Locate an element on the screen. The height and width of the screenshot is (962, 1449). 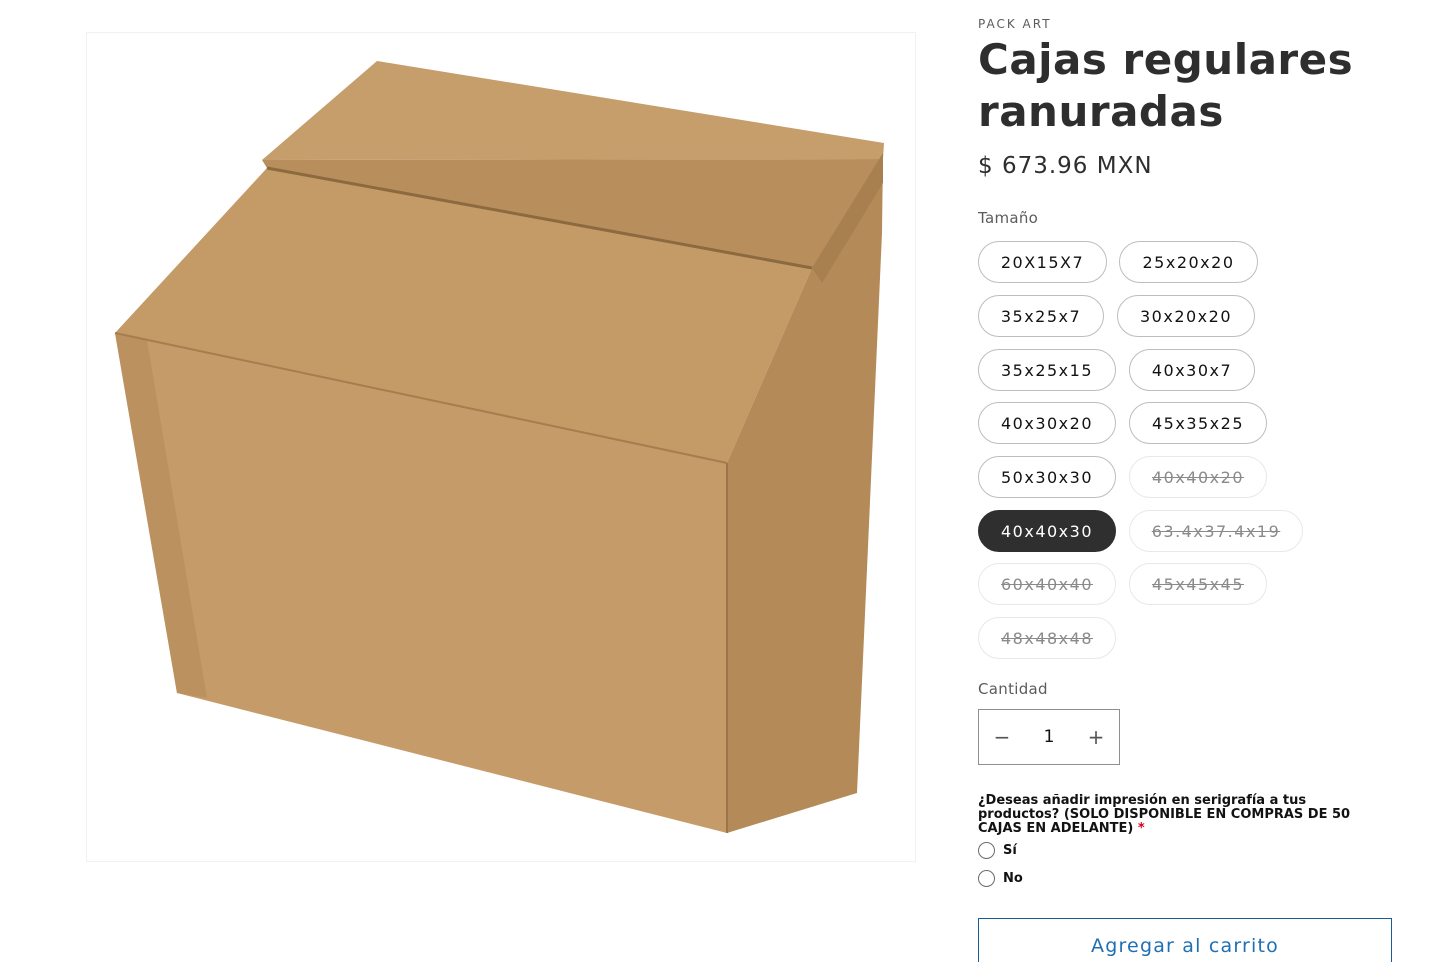
size-option: 40x30x7 is located at coordinates (1192, 370).